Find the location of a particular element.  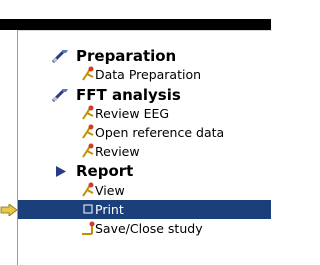

tree-group-report: Report is located at coordinates (127, 171).